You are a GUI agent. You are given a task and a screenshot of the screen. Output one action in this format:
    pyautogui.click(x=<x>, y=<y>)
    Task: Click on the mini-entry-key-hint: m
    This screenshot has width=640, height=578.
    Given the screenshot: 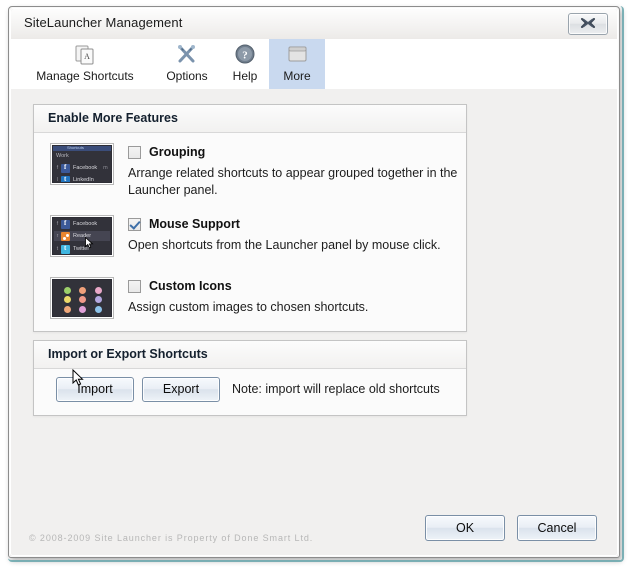 What is the action you would take?
    pyautogui.click(x=105, y=168)
    